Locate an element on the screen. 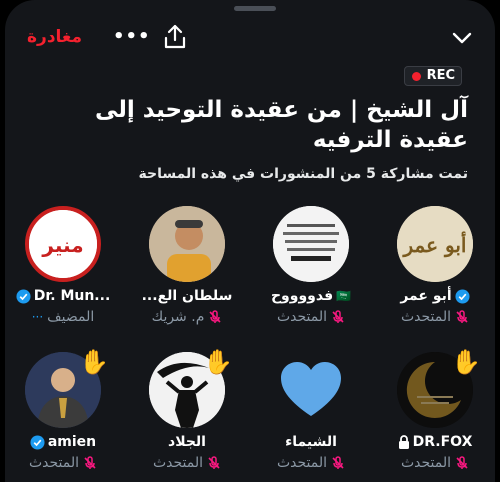 This screenshot has width=500, height=482. participant-abu-omar: أبو عمر أبو عمر المتحدث is located at coordinates (435, 262).